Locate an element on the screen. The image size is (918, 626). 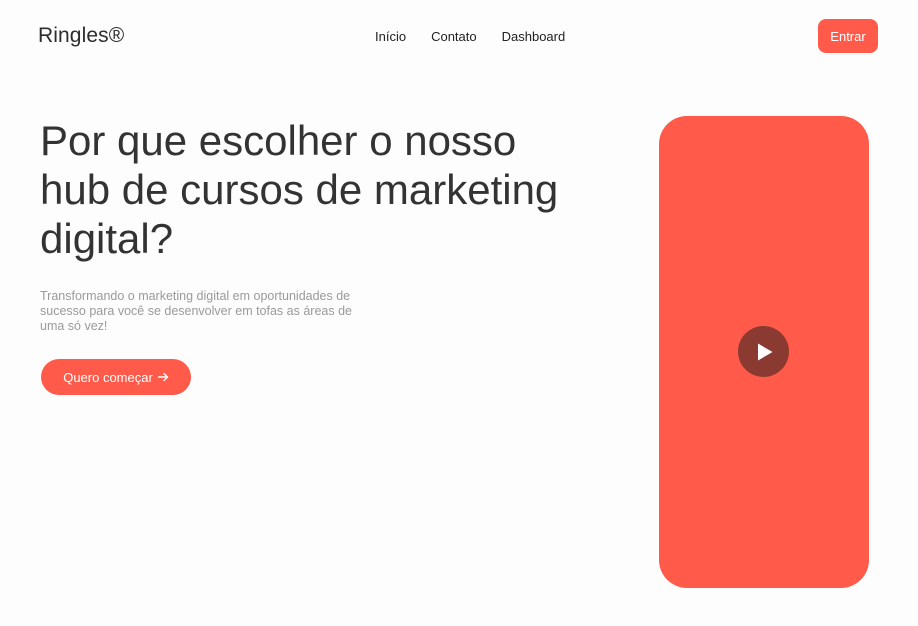
nav-link-dashboard: Dashboard is located at coordinates (534, 36).